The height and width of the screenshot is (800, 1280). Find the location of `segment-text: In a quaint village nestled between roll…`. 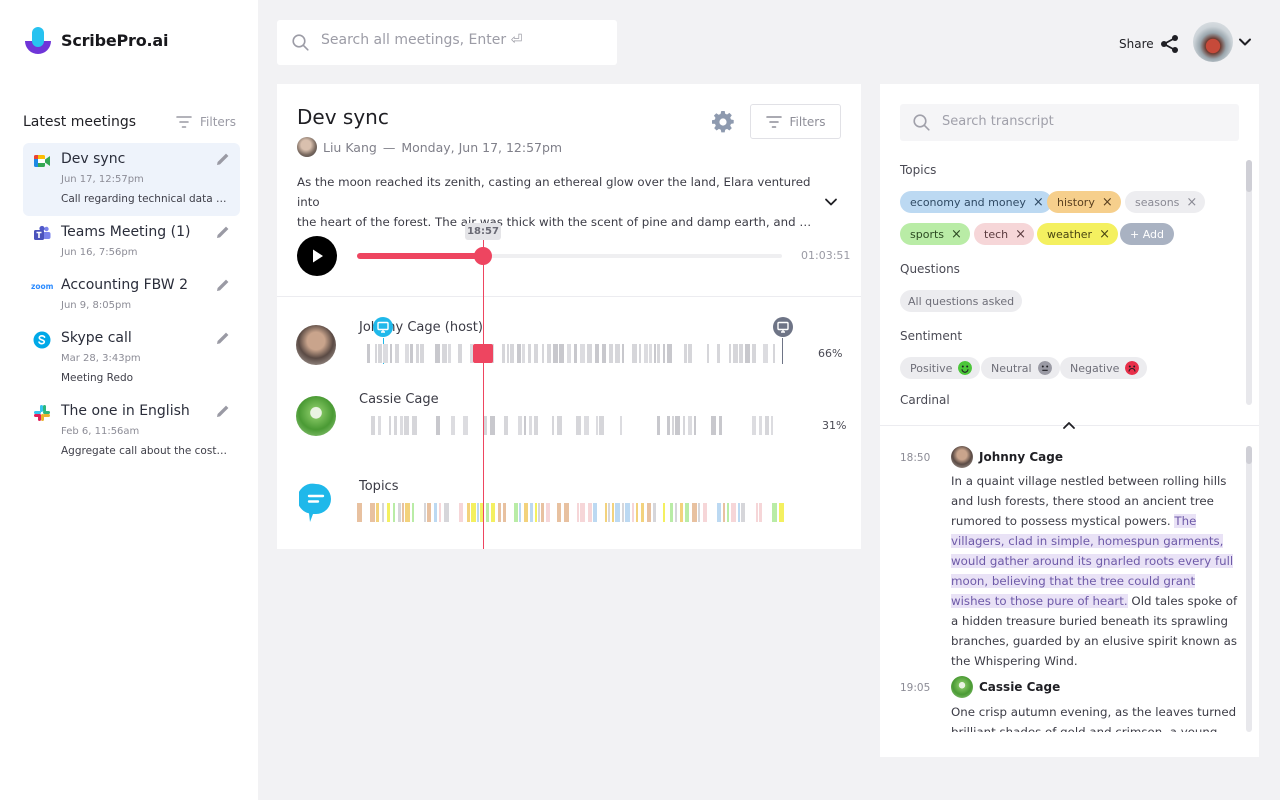

segment-text: In a quaint village nestled between roll… is located at coordinates (1094, 571).